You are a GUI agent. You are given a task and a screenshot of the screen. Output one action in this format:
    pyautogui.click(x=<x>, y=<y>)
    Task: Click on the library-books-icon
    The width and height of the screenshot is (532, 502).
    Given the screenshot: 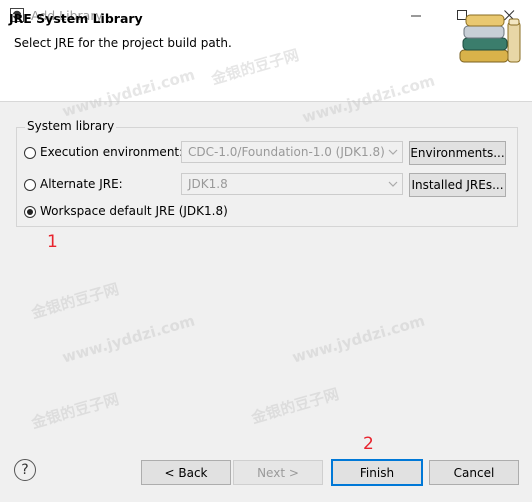 What is the action you would take?
    pyautogui.click(x=490, y=38)
    